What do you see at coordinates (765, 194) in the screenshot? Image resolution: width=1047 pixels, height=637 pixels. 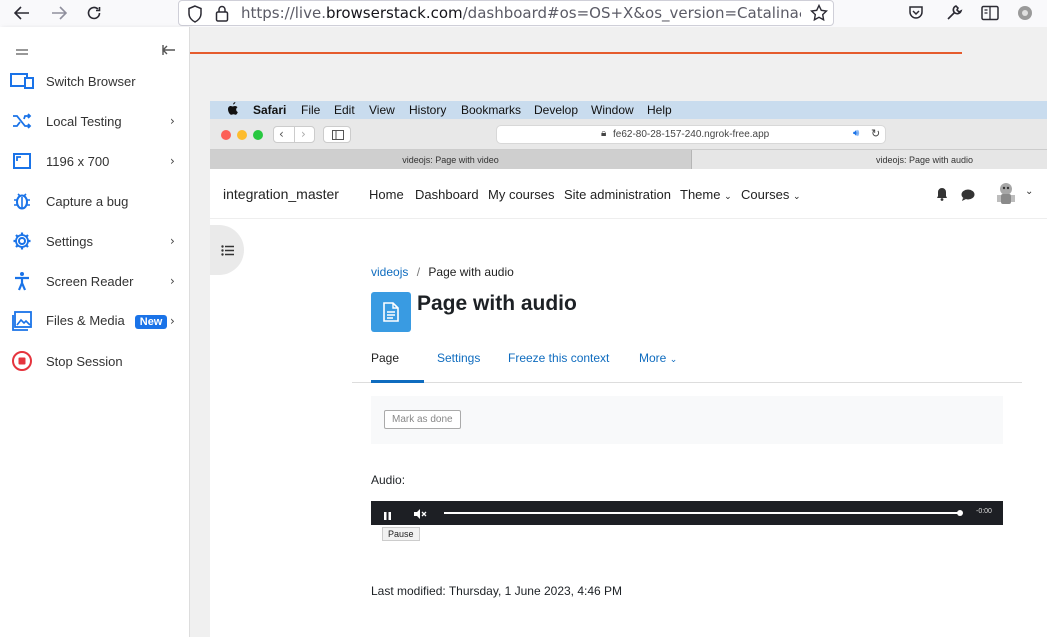 I see `nav-courses-label: Courses` at bounding box center [765, 194].